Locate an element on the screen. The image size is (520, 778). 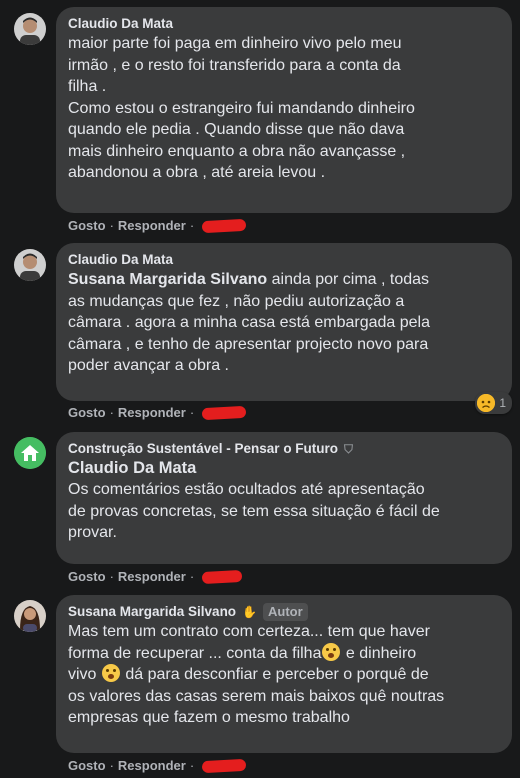
sad-reaction-icon is located at coordinates (486, 403).